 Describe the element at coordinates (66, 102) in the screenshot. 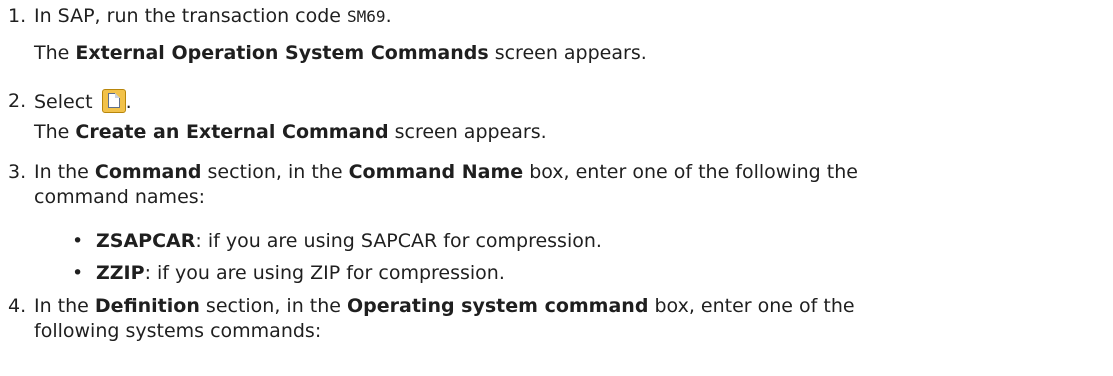

I see `step-text: Select` at that location.